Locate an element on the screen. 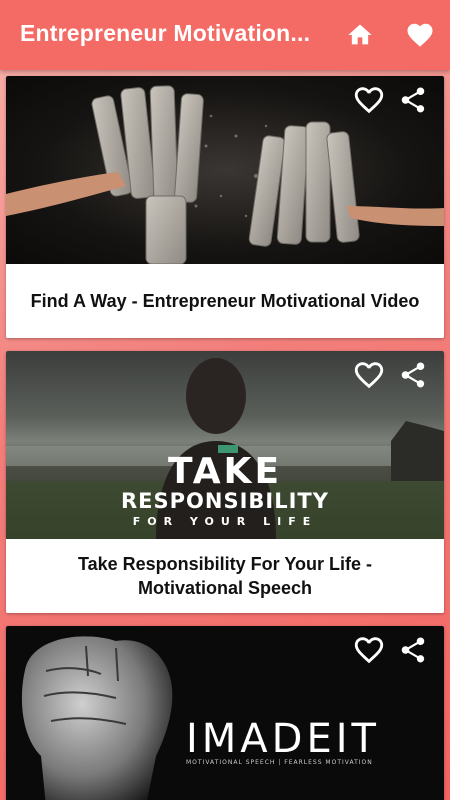 The height and width of the screenshot is (800, 450). home-icon is located at coordinates (360, 34).